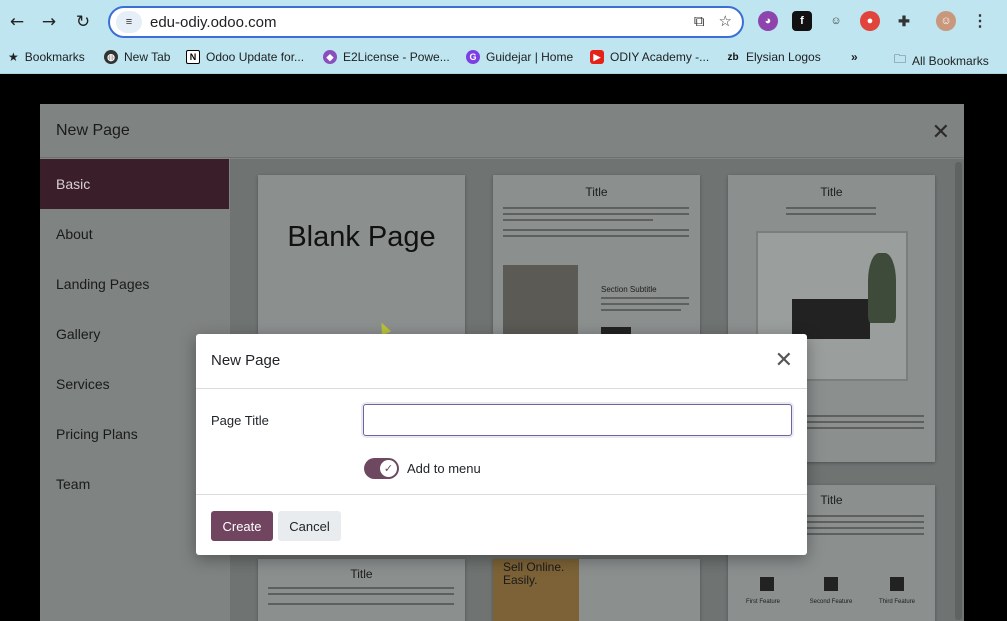 The height and width of the screenshot is (621, 1007). What do you see at coordinates (17, 22) in the screenshot?
I see `back-icon: ←` at bounding box center [17, 22].